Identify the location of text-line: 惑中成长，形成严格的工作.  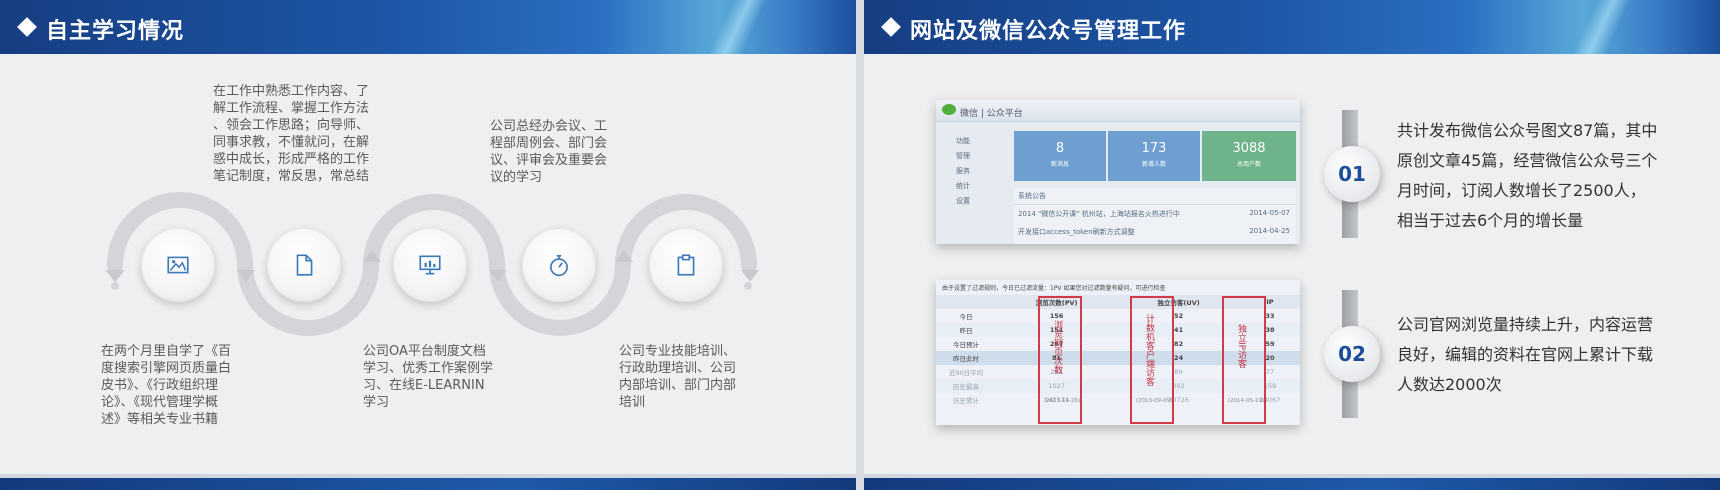
(291, 159).